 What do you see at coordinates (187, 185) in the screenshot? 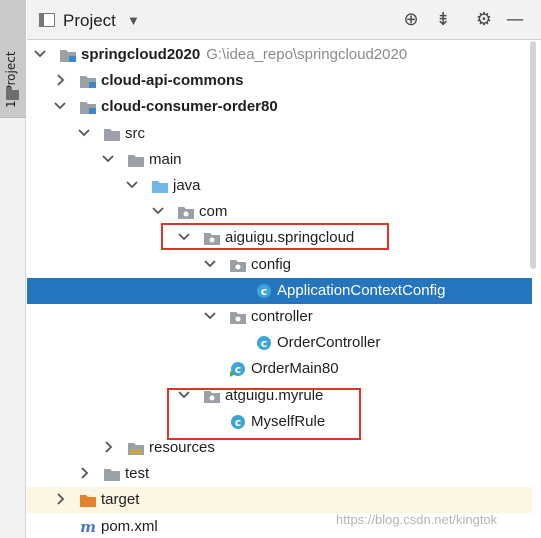
I see `tree-node-label: java` at bounding box center [187, 185].